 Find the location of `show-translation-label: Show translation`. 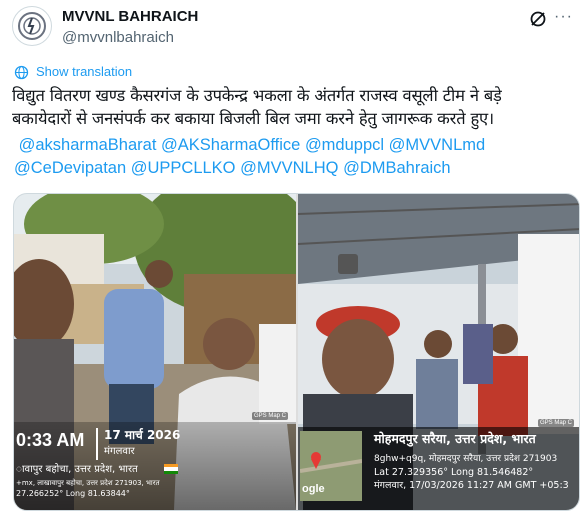

show-translation-label: Show translation is located at coordinates (84, 71).